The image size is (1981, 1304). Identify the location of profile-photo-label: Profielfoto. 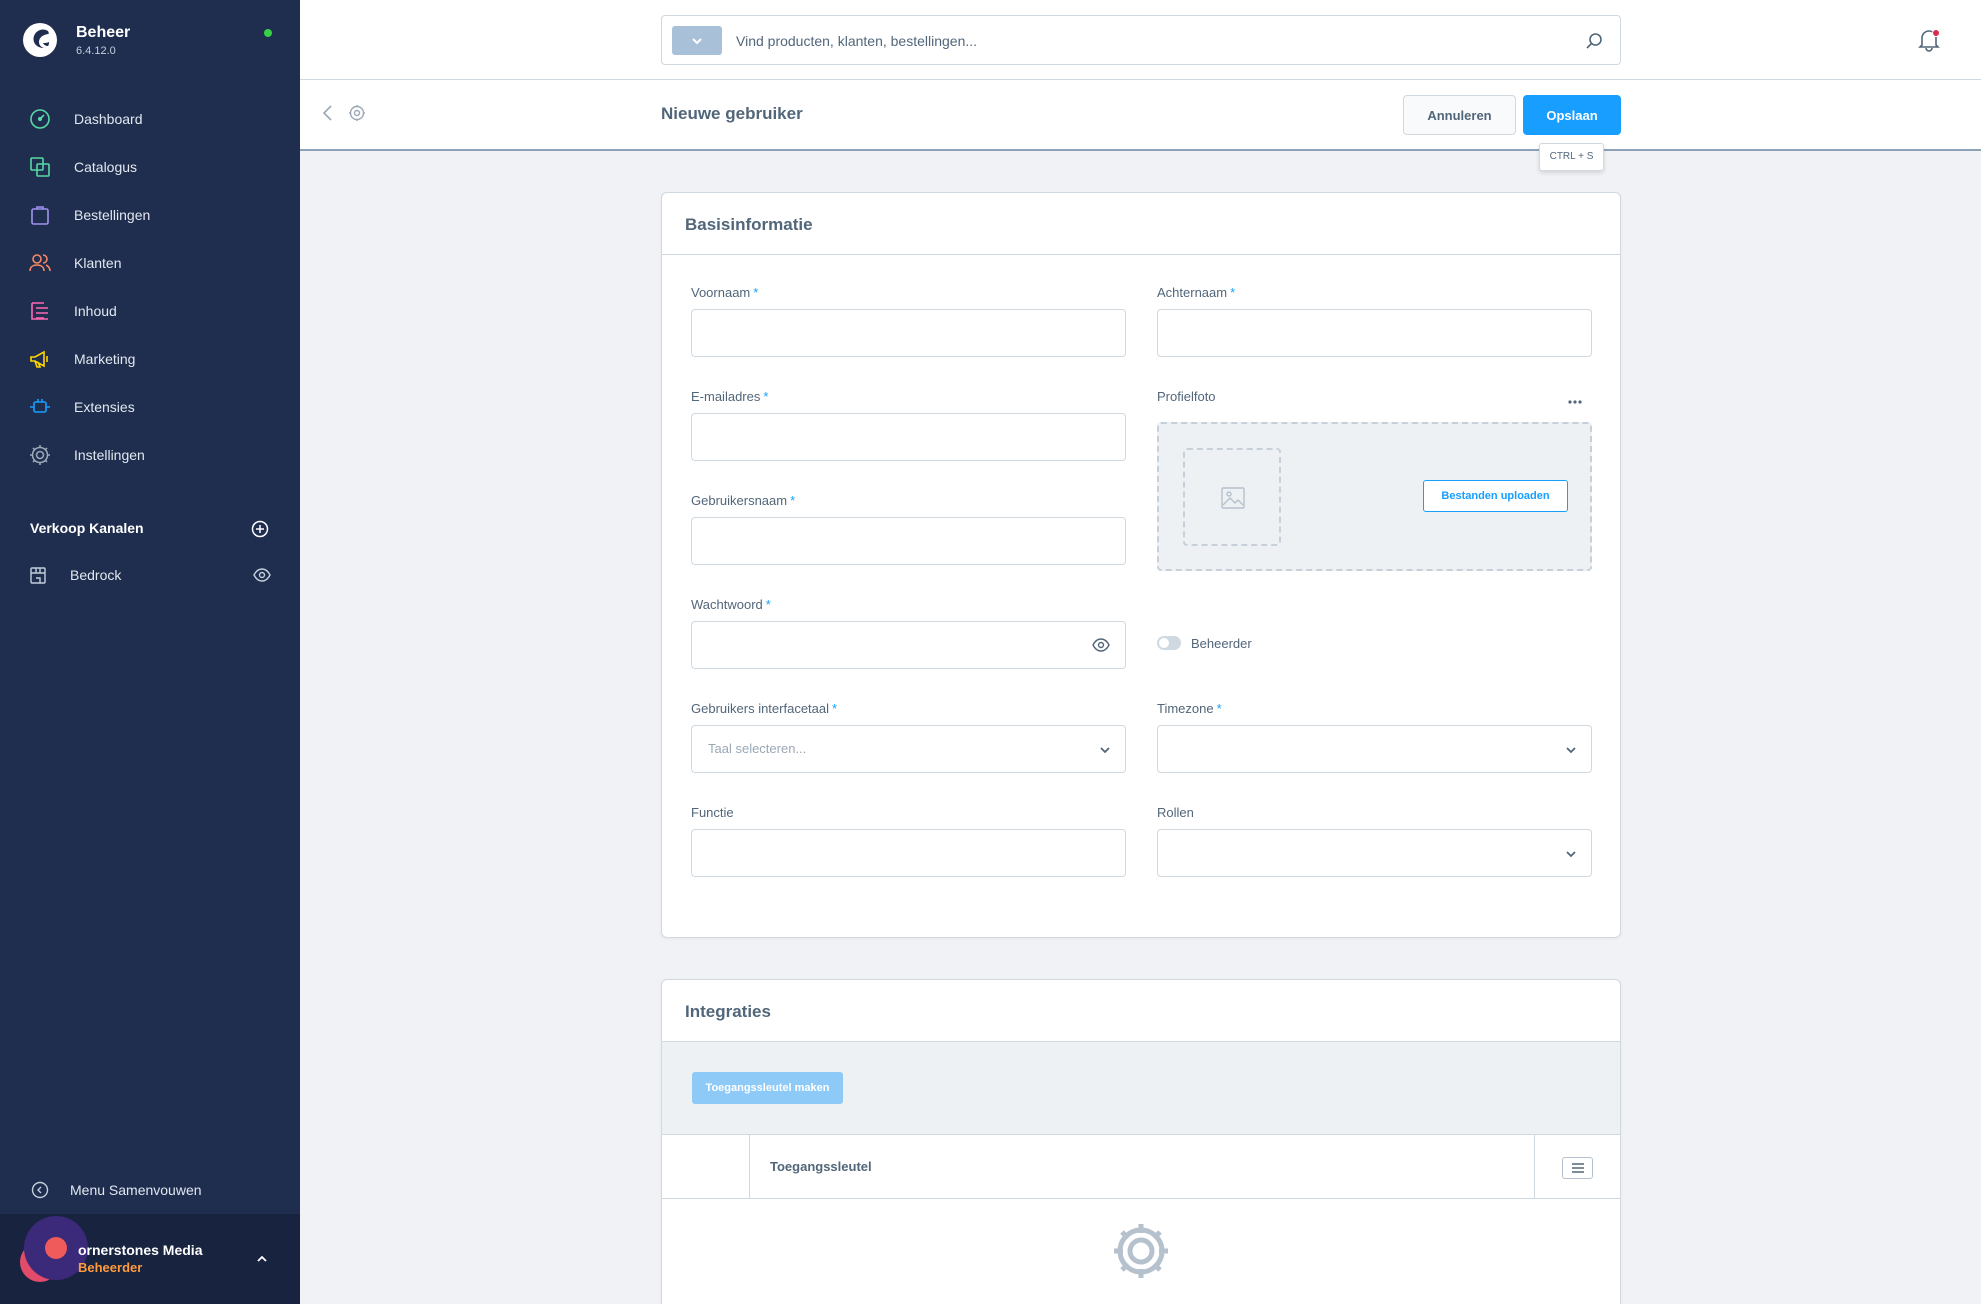
(1186, 396).